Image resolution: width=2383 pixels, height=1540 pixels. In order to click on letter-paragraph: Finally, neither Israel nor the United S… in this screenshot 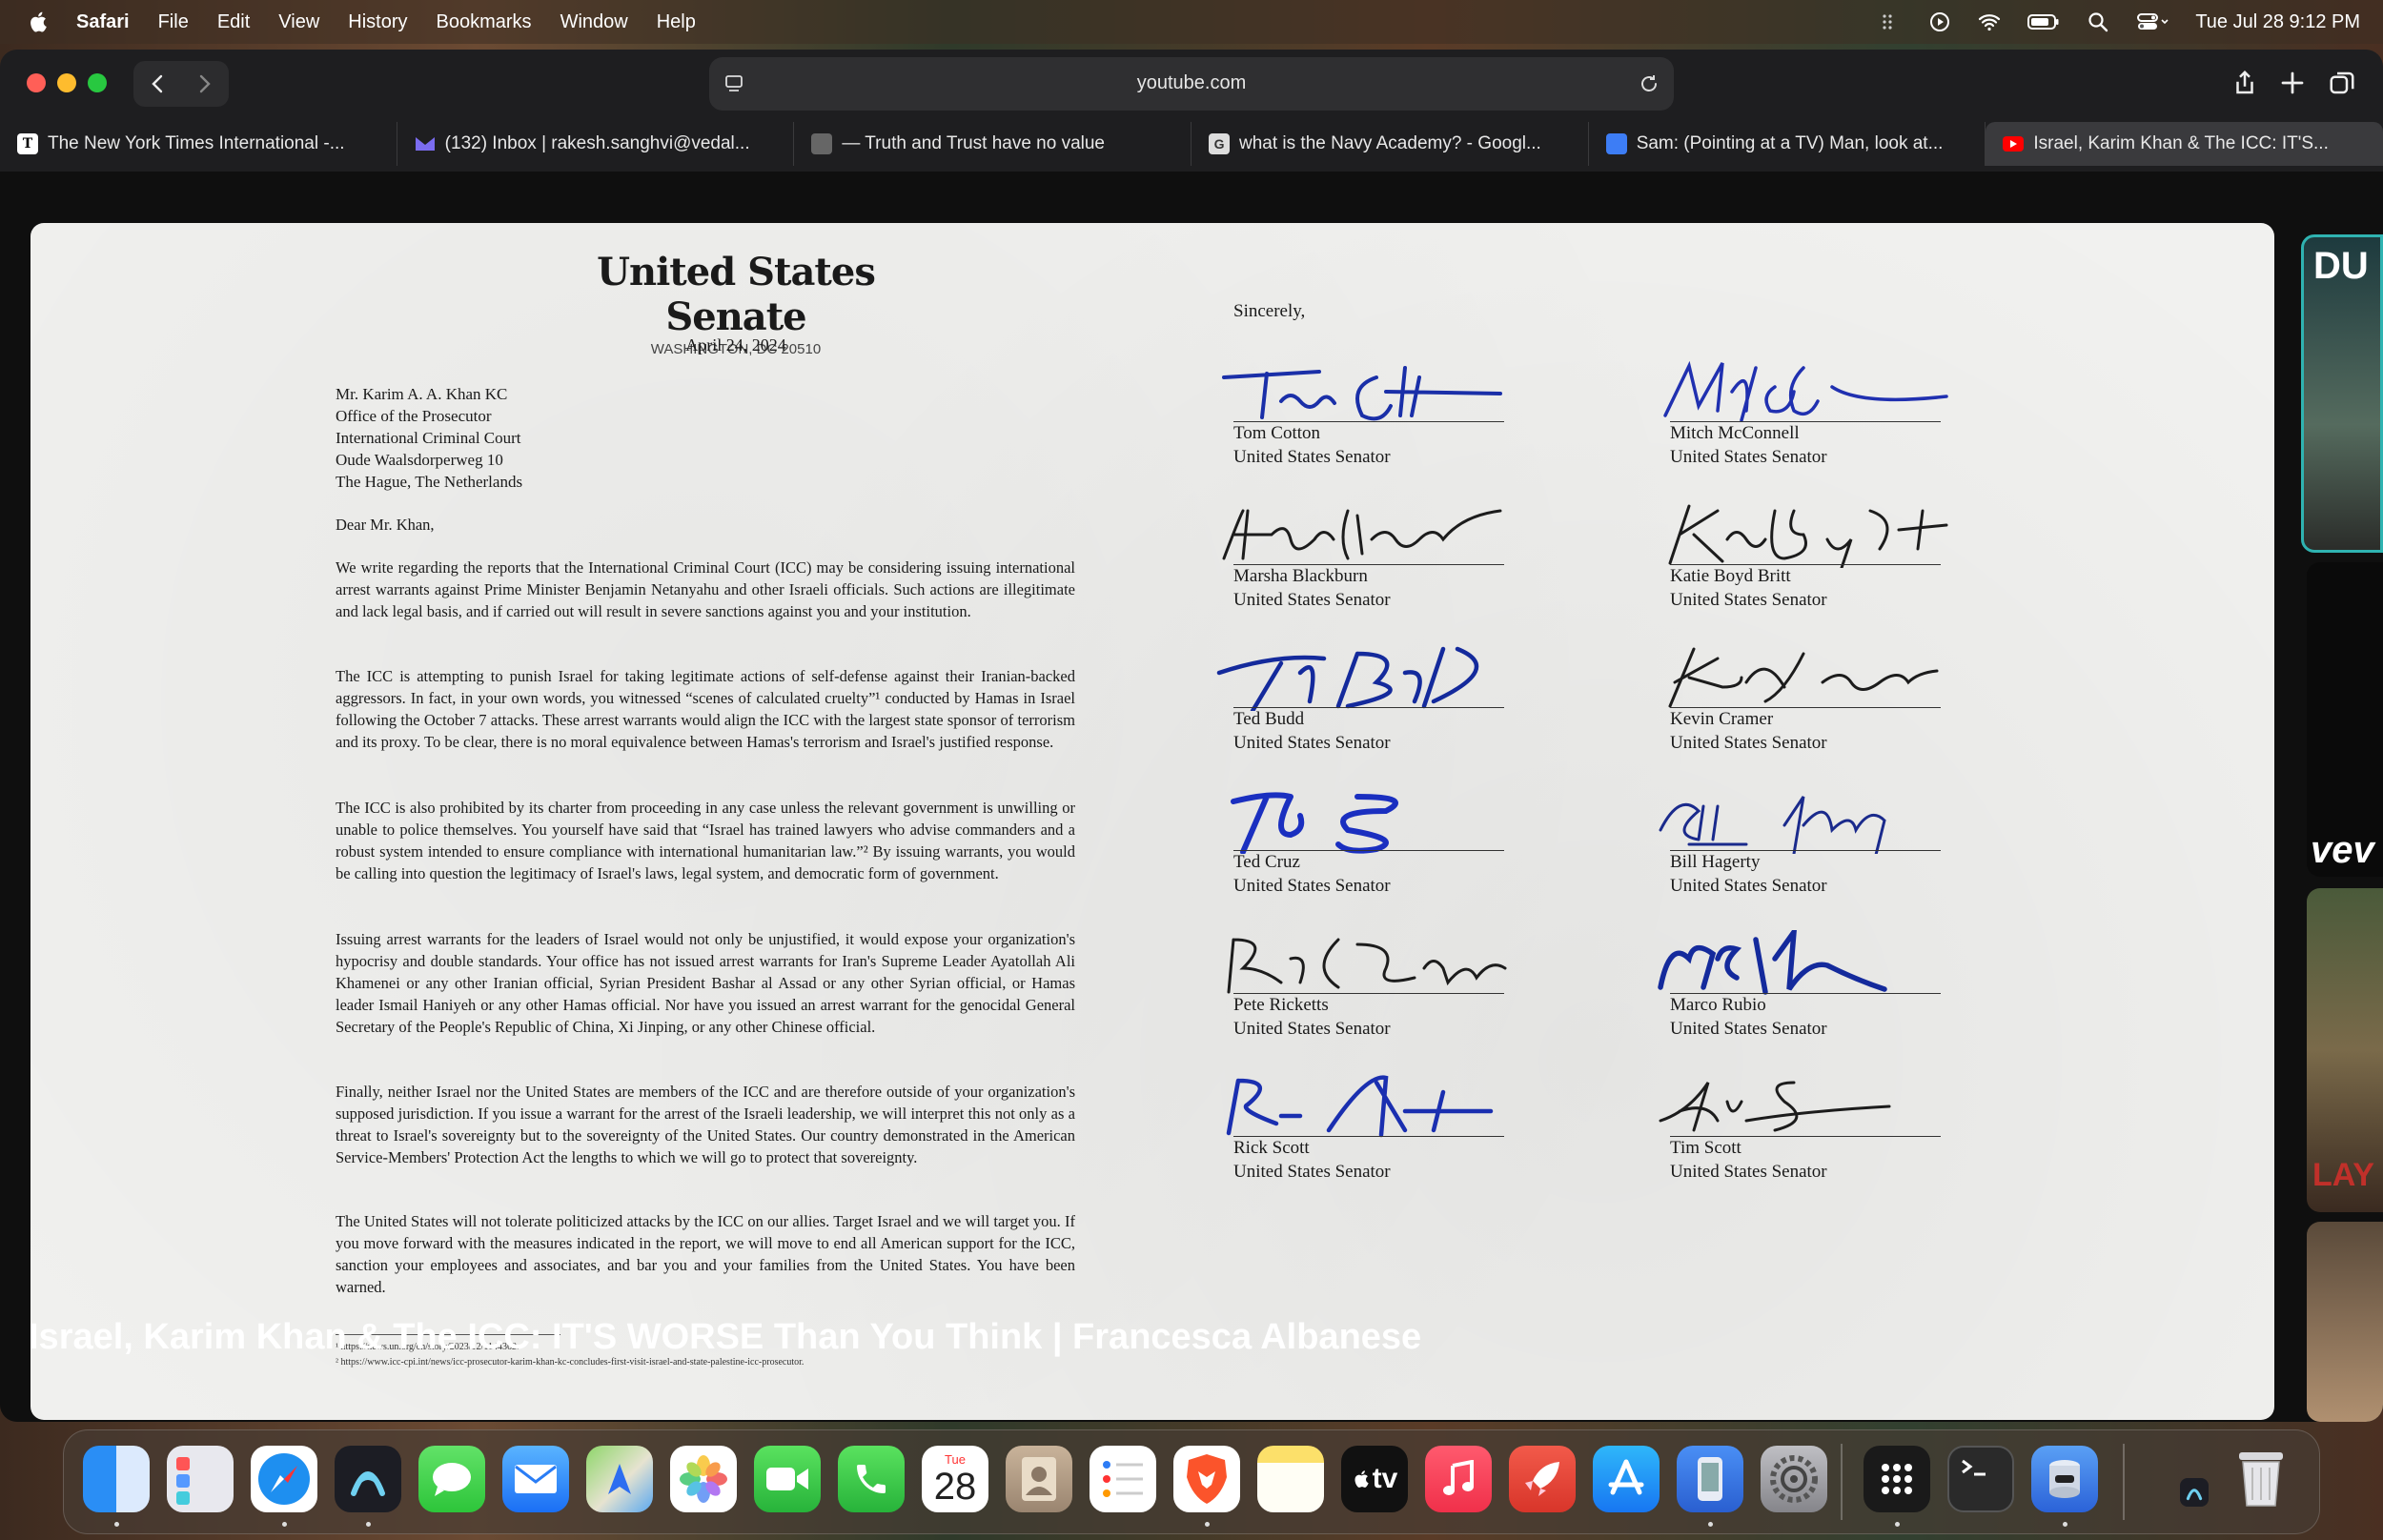, I will do `click(706, 1124)`.